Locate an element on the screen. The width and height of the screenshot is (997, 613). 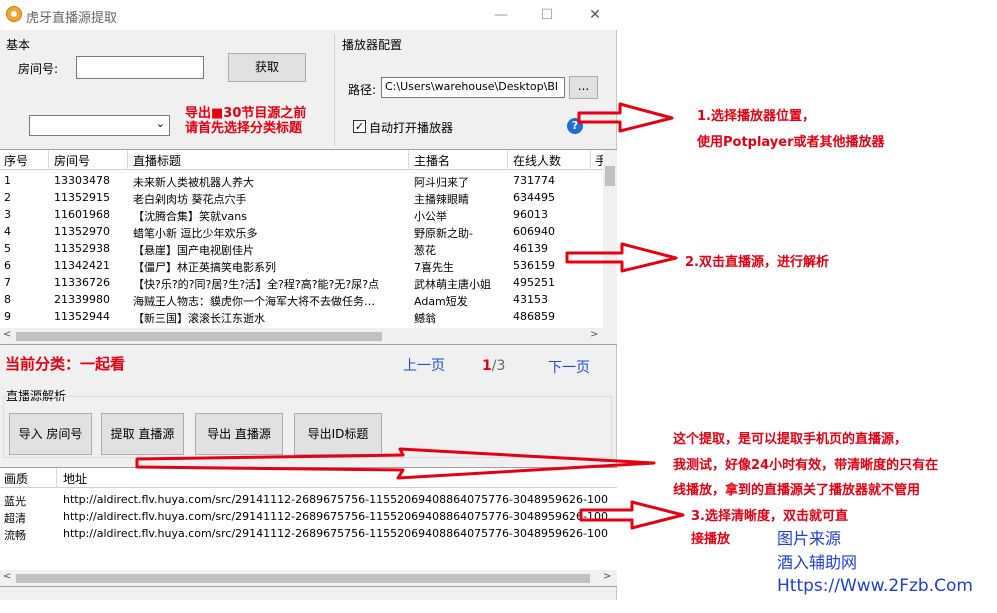
watermark-line1: 图片来源 is located at coordinates (809, 538).